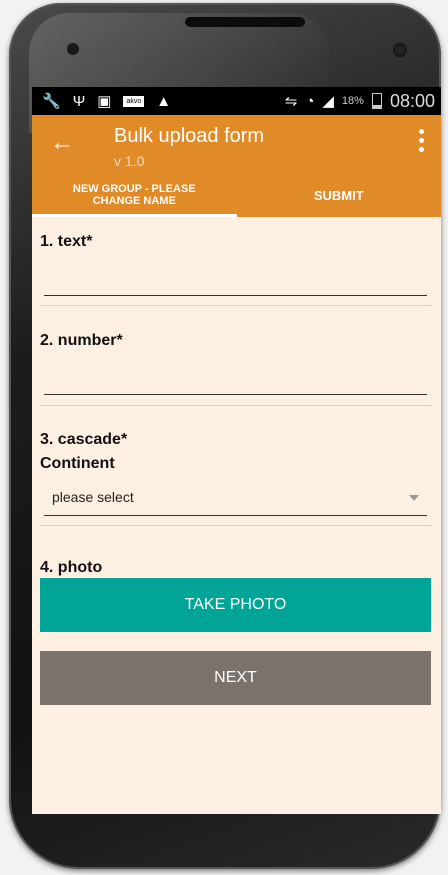 The image size is (448, 875). What do you see at coordinates (129, 161) in the screenshot?
I see `app-subtitle: v 1.0` at bounding box center [129, 161].